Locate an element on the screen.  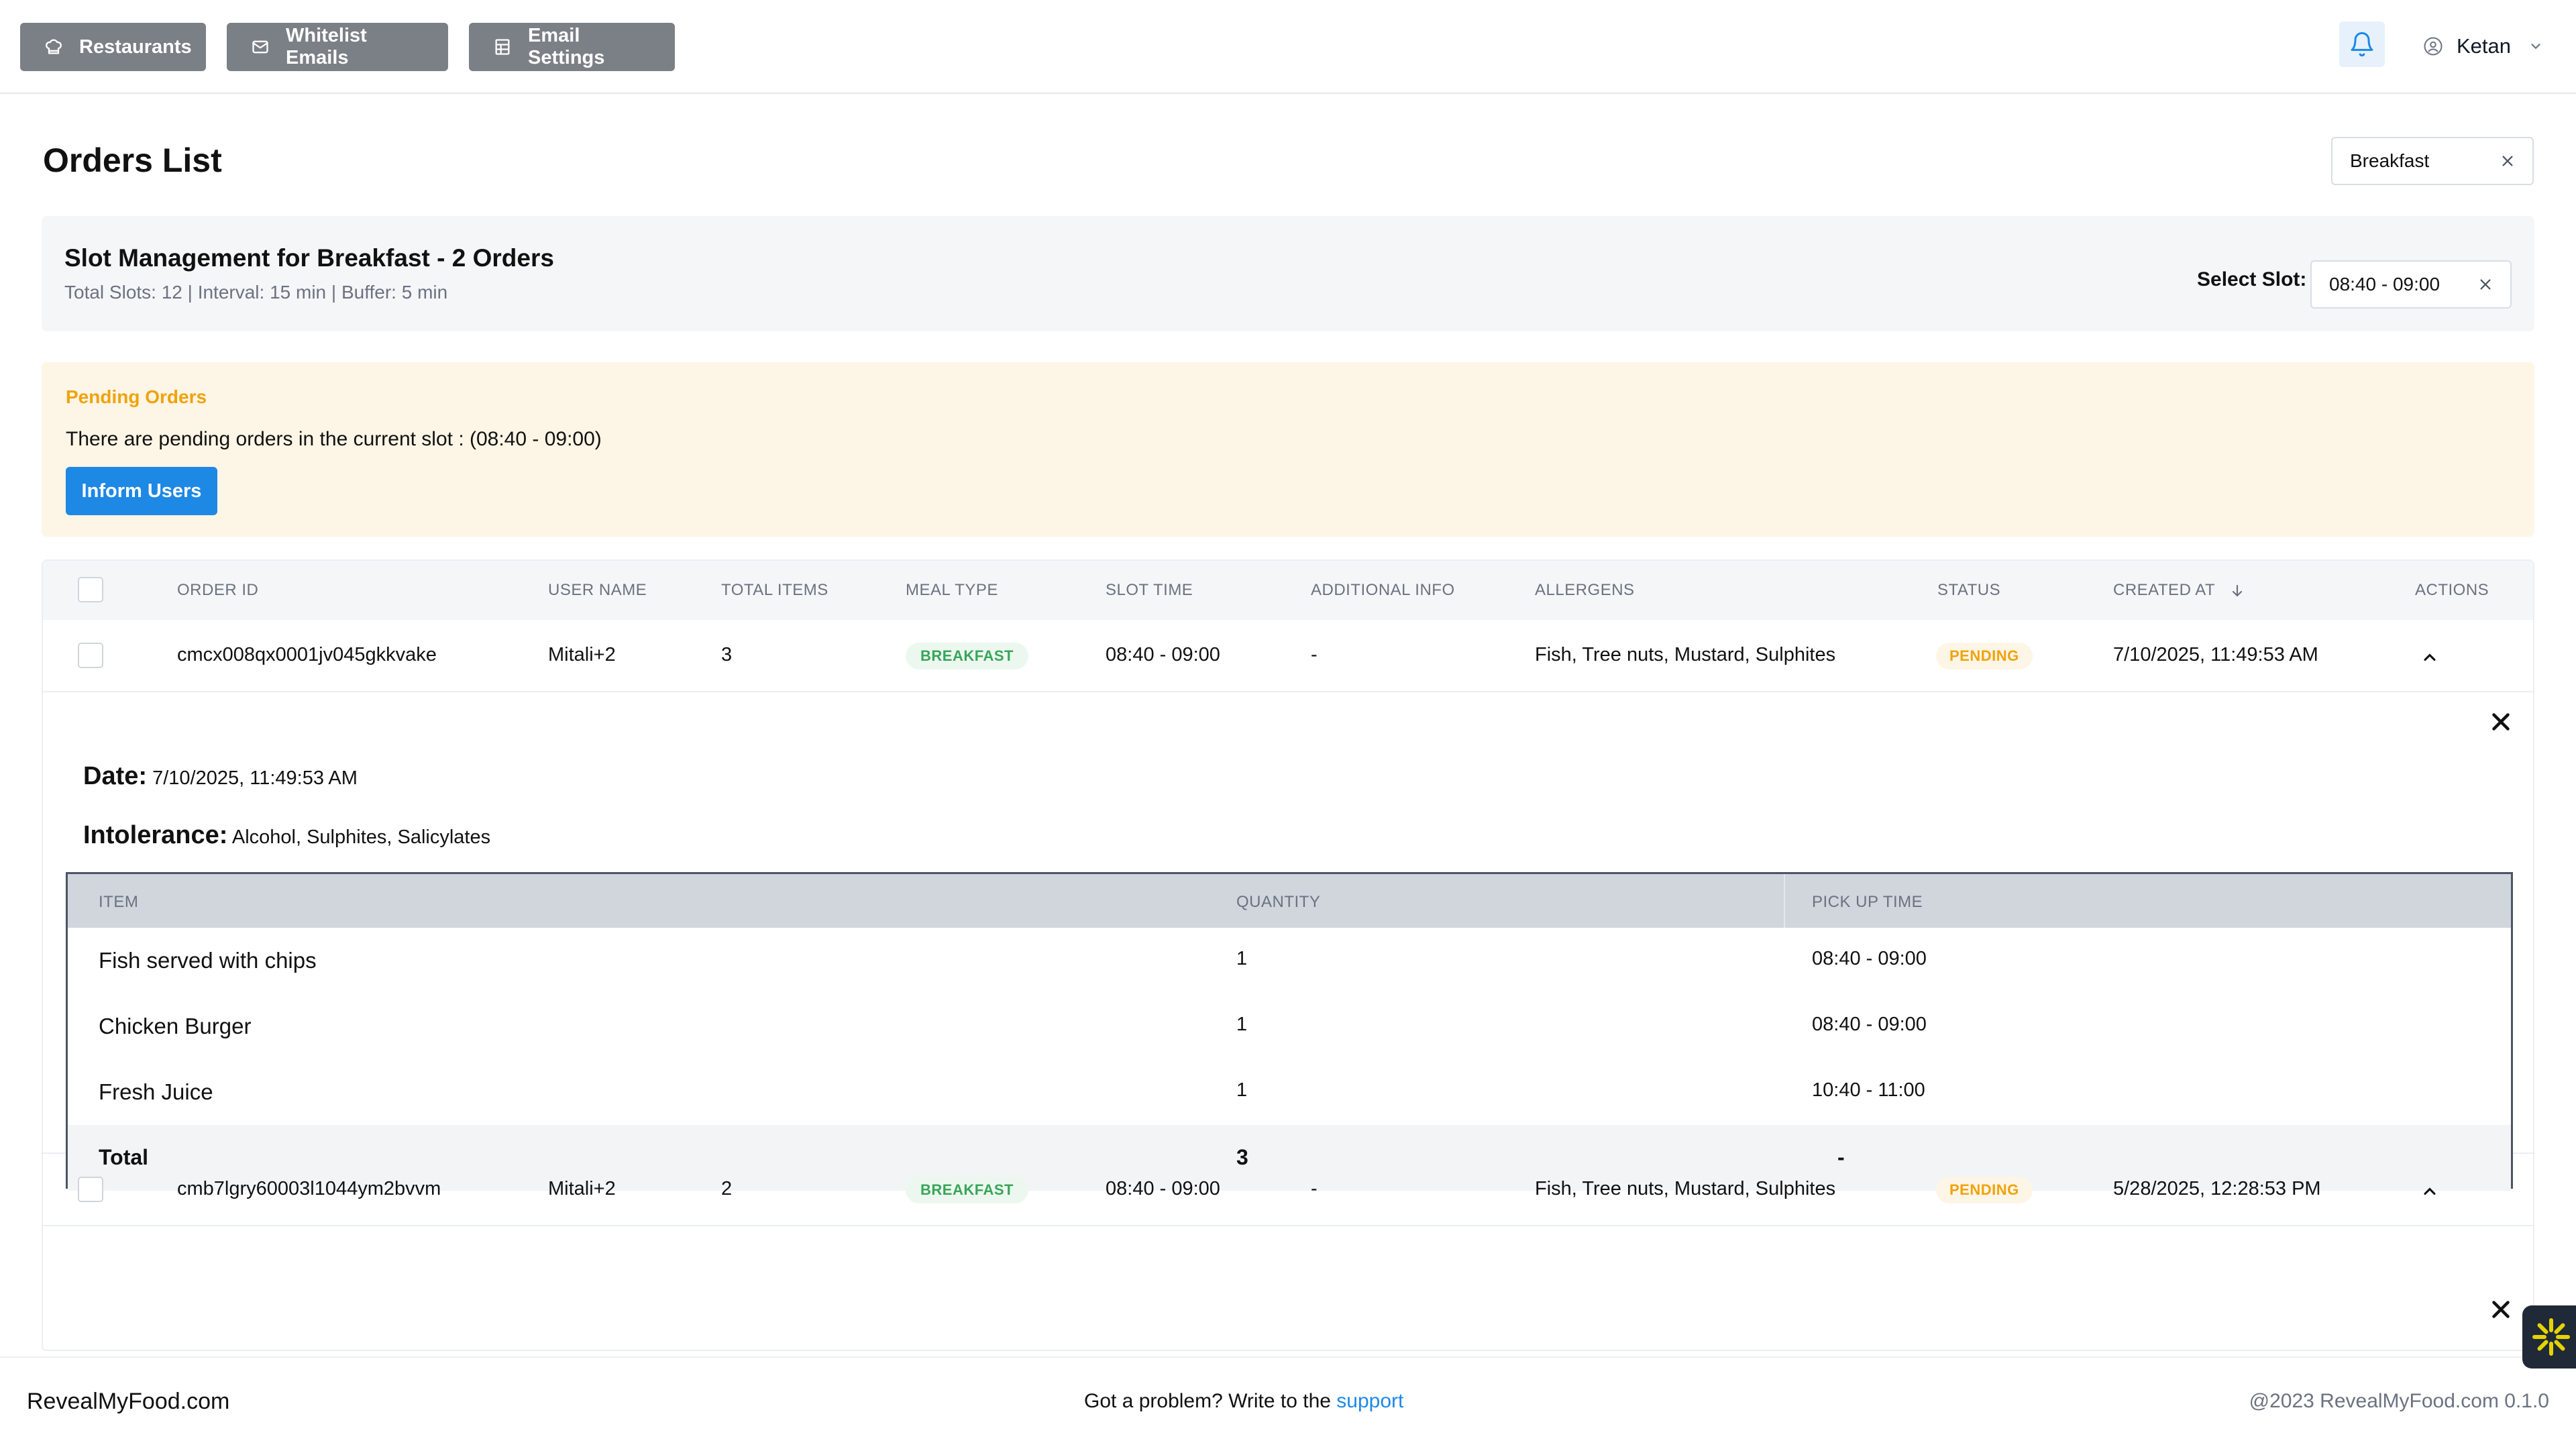
item-name: Fish served with chips is located at coordinates (208, 960).